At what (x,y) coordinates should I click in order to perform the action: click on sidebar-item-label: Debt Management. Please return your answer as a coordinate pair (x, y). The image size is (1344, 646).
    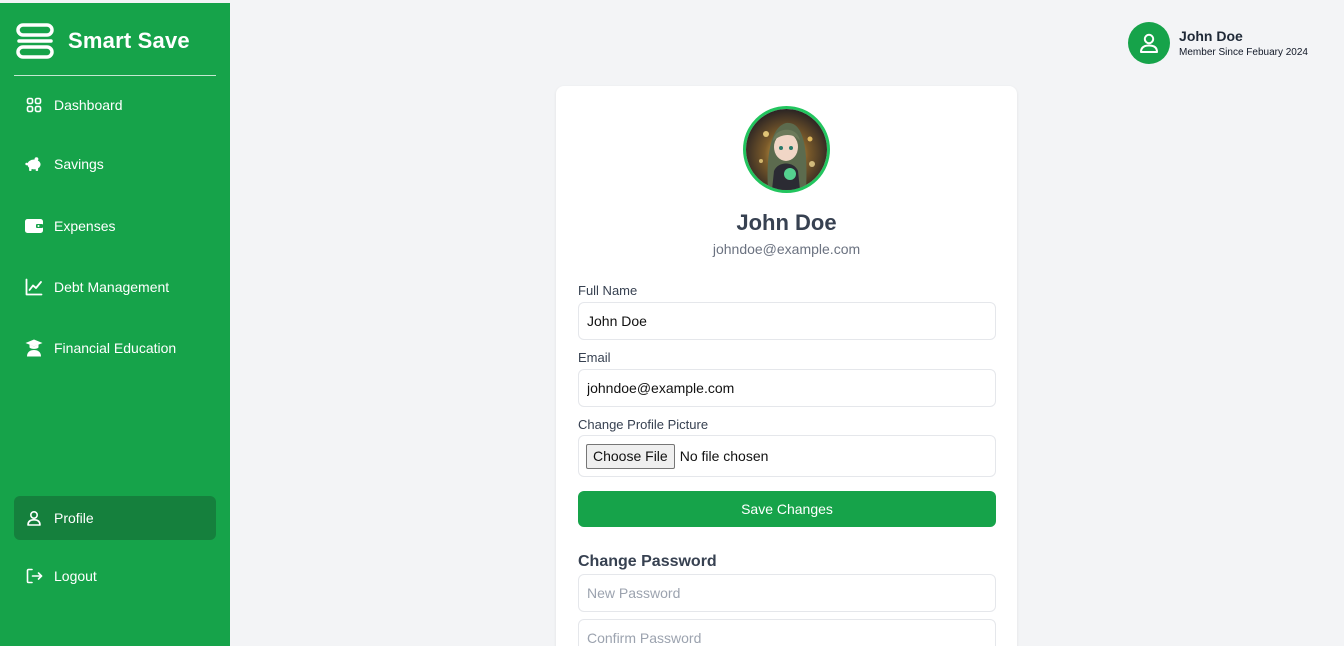
    Looking at the image, I should click on (112, 287).